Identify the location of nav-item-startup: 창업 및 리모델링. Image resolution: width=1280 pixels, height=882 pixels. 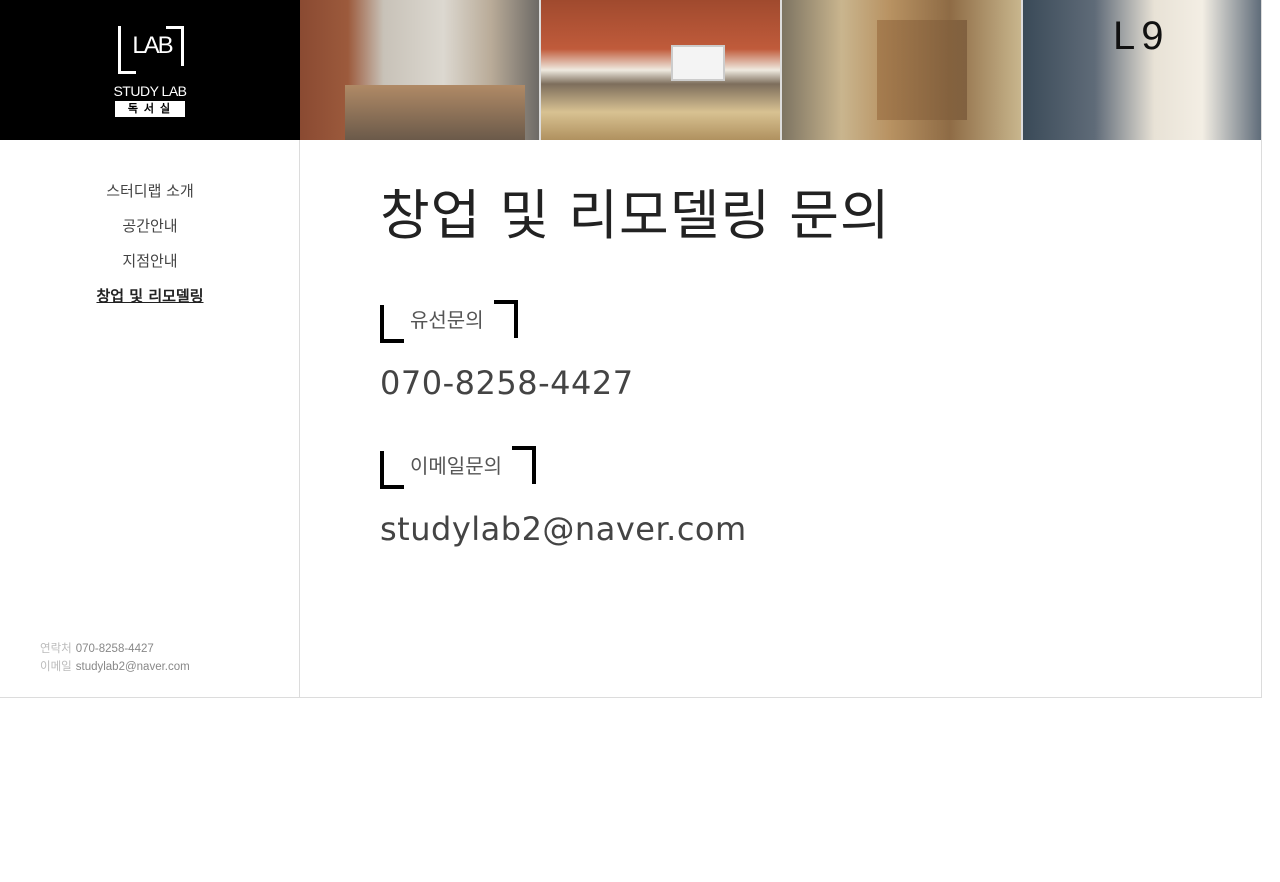
(150, 302).